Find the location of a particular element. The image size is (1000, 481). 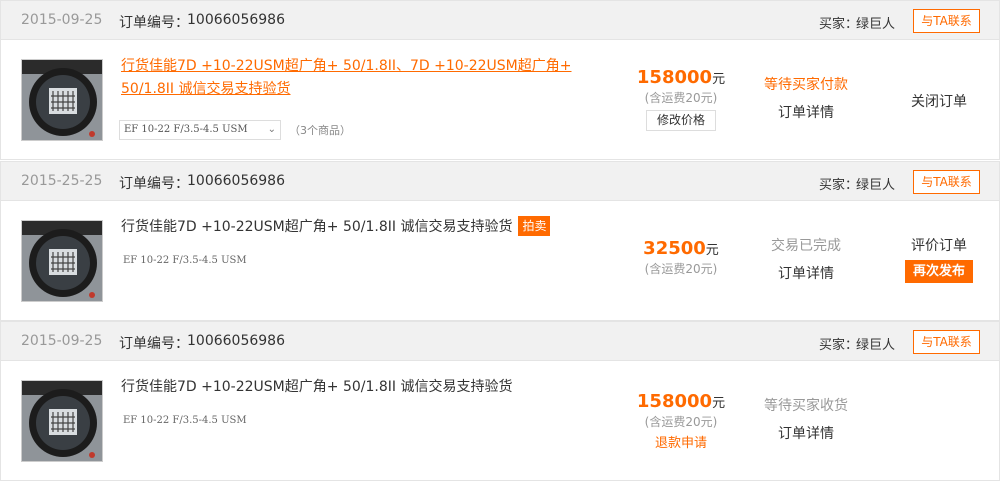

chevron-down-icon: ⌄ is located at coordinates (271, 129).